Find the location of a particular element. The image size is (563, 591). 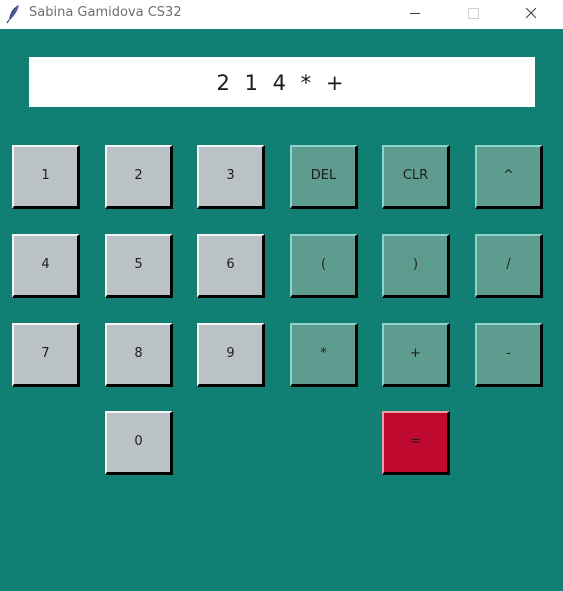

digit-4-button: 4 is located at coordinates (46, 266).